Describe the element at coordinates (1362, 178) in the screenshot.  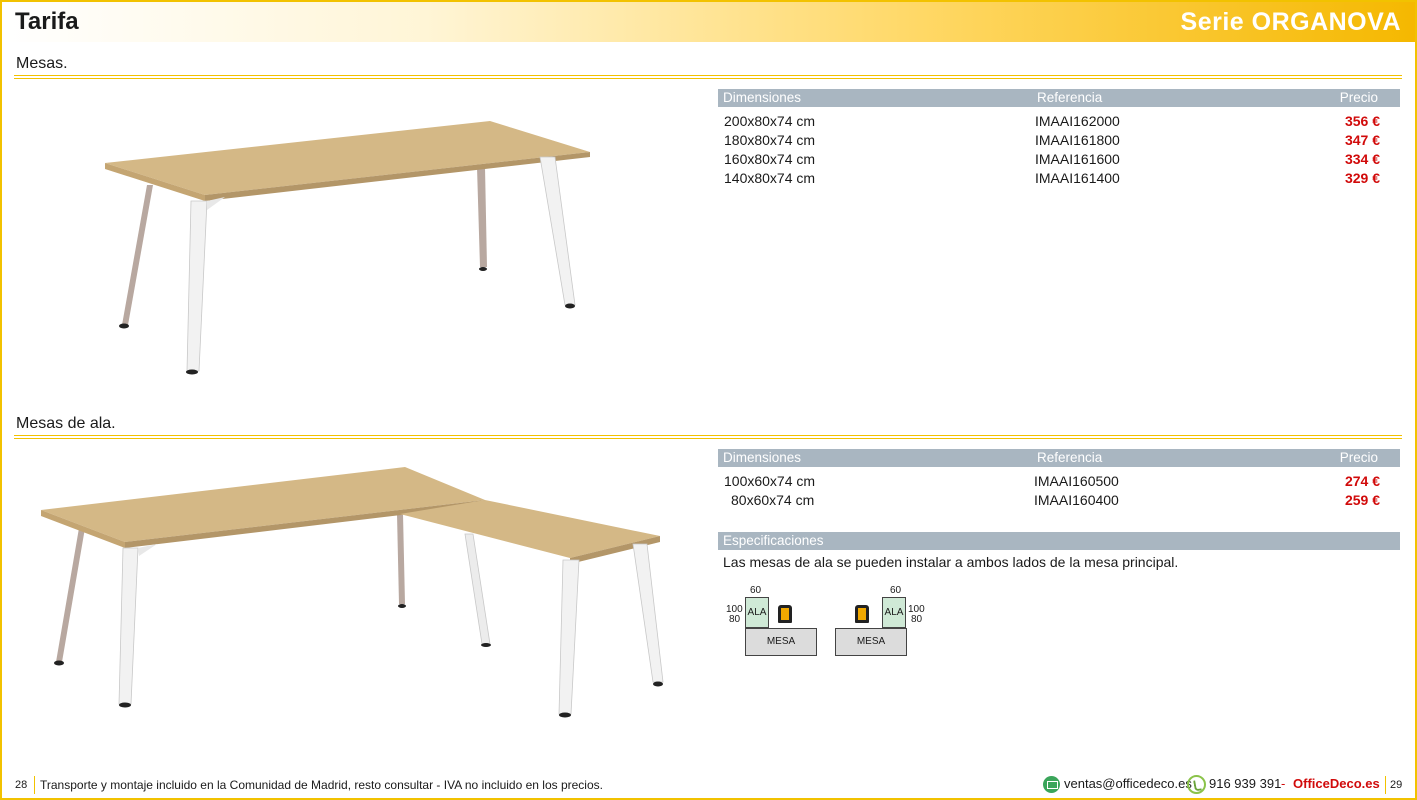
I see `row-price: 329 €` at that location.